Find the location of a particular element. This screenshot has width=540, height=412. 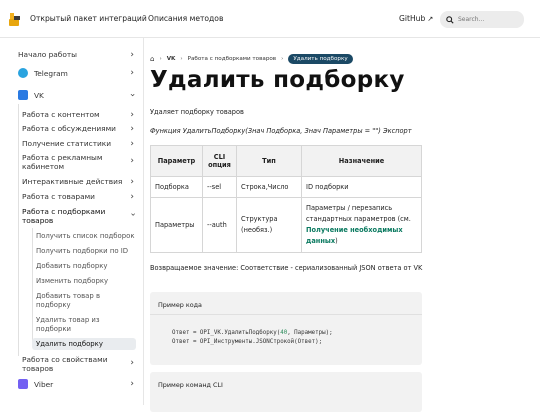

sidebar-item-label: Работа с контентом is located at coordinates (61, 114).